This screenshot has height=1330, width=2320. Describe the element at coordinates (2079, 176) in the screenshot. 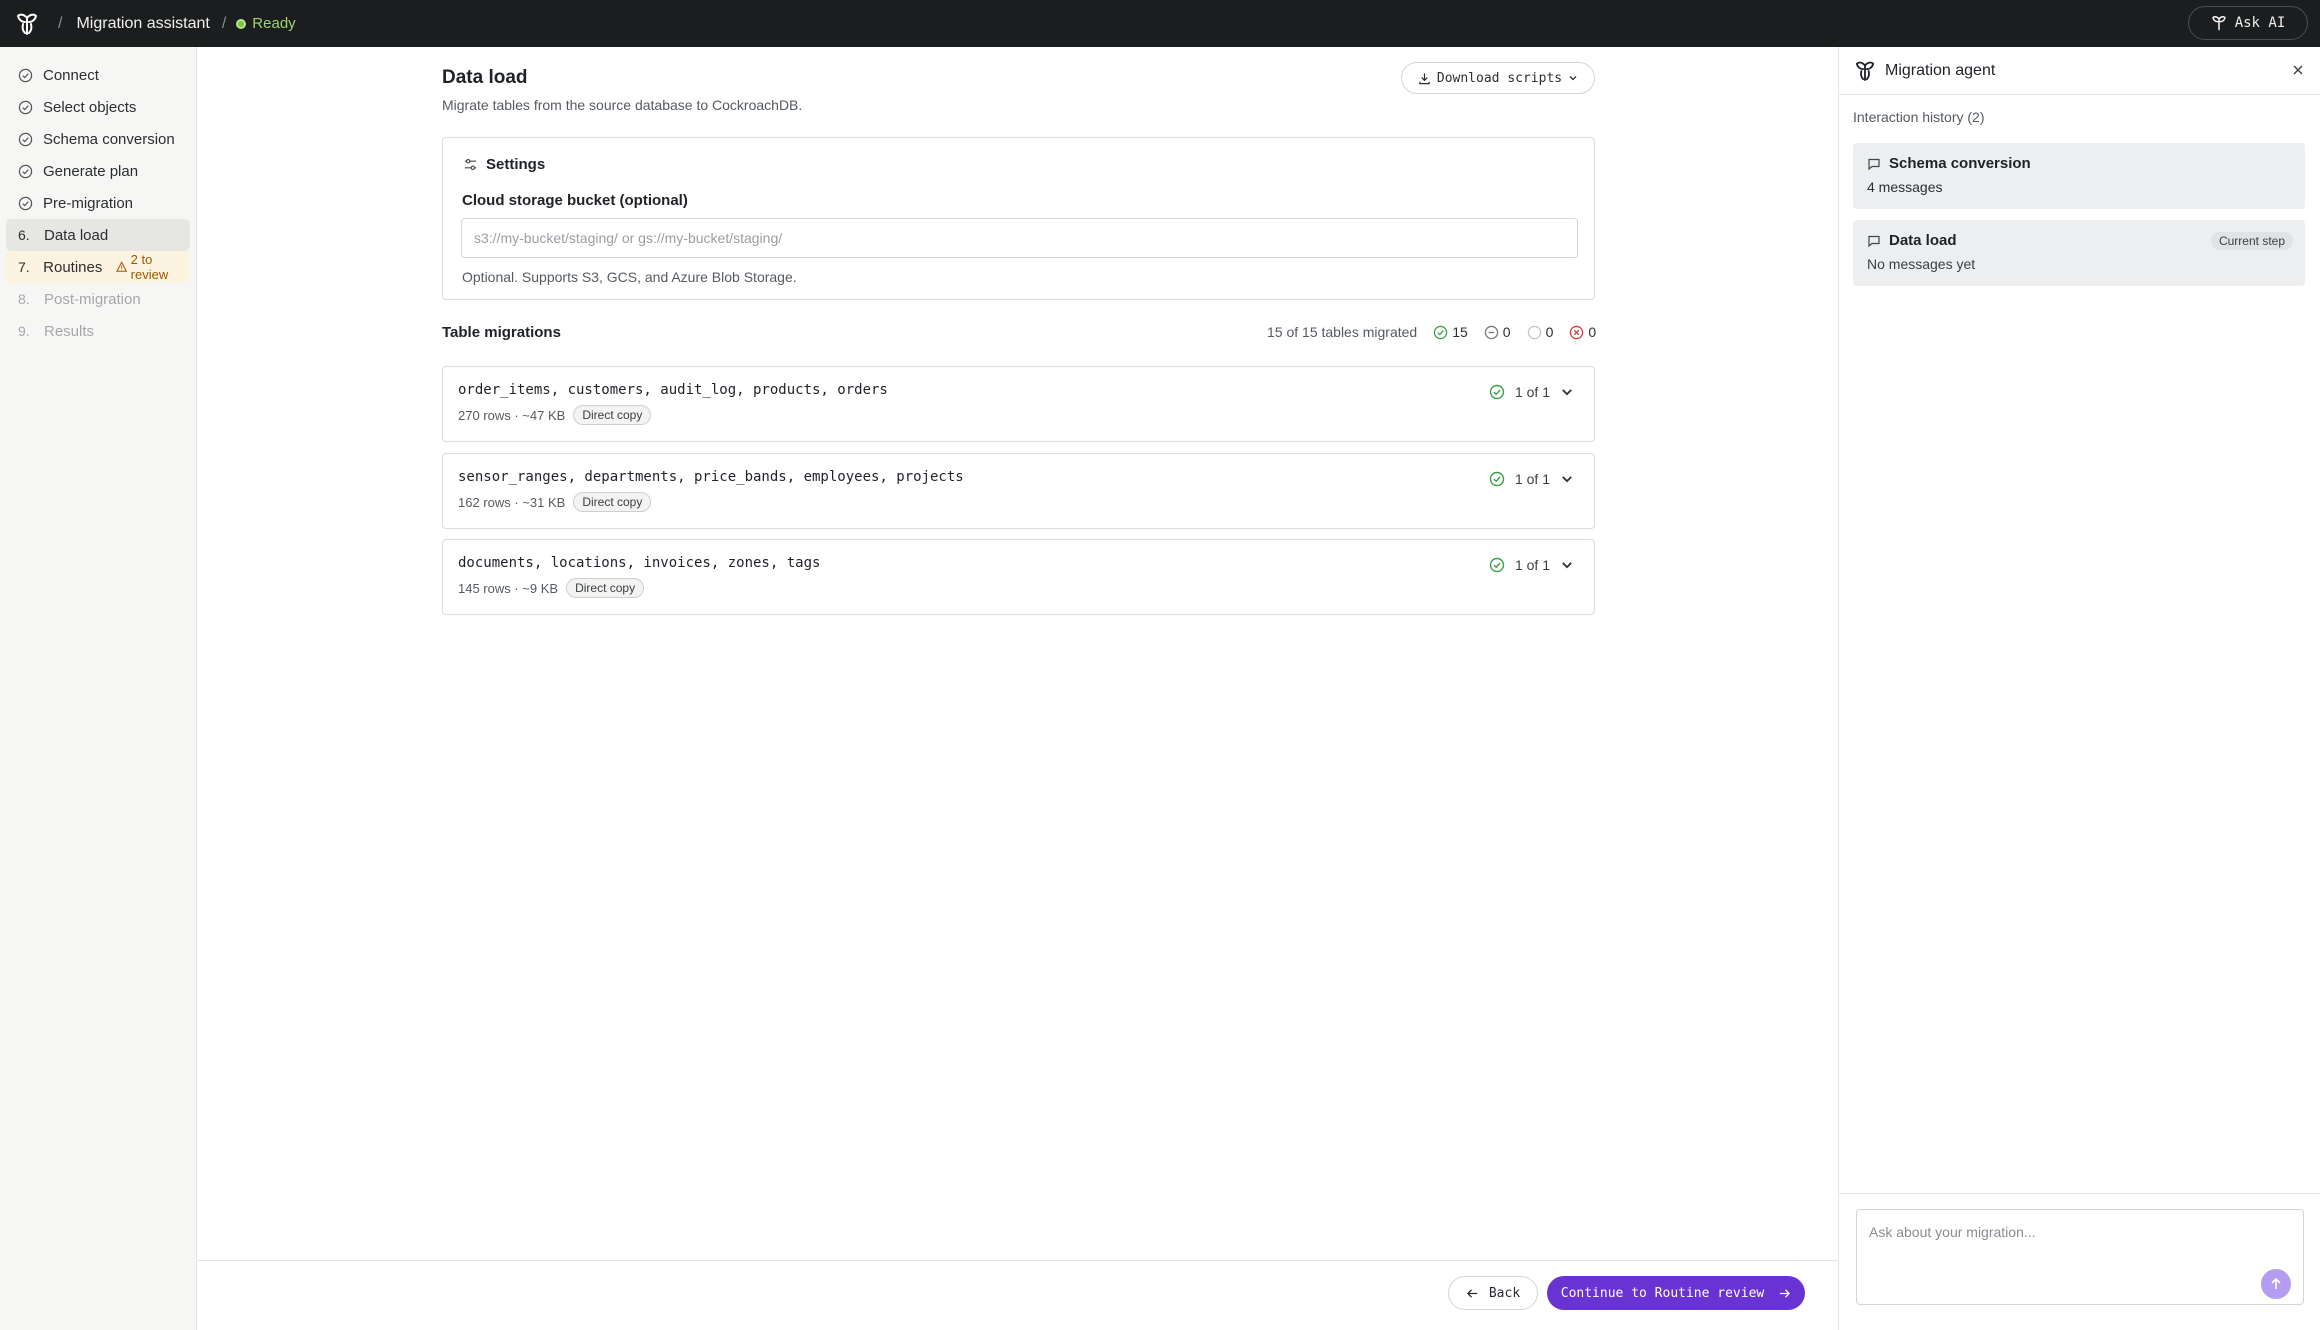

I see `history-item: Schema conversion 4 messages` at that location.